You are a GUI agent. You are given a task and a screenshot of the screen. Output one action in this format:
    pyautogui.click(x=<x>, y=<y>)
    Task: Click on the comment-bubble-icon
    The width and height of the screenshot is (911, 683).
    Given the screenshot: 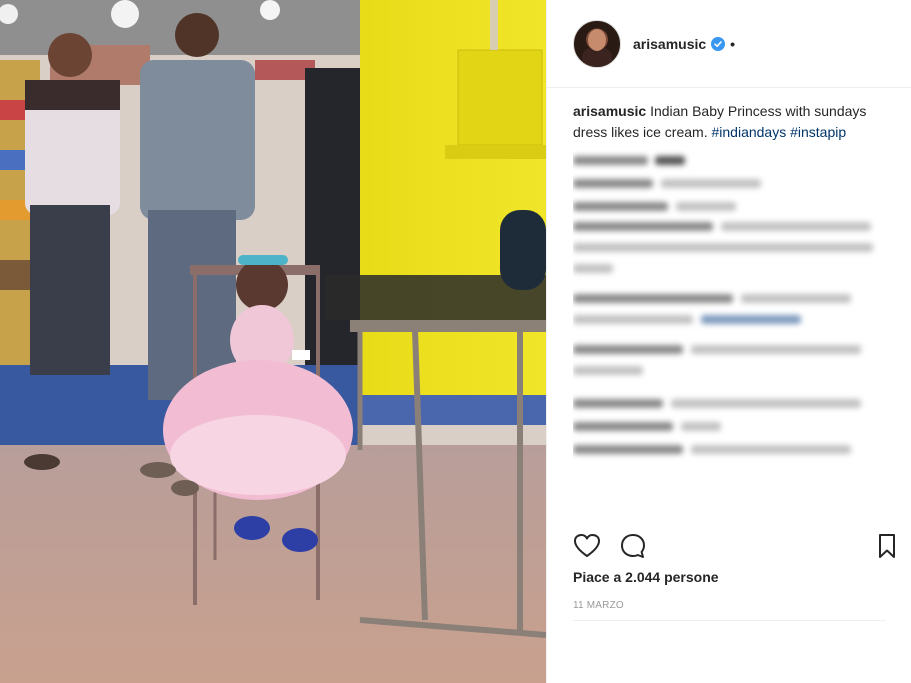 What is the action you would take?
    pyautogui.click(x=633, y=546)
    